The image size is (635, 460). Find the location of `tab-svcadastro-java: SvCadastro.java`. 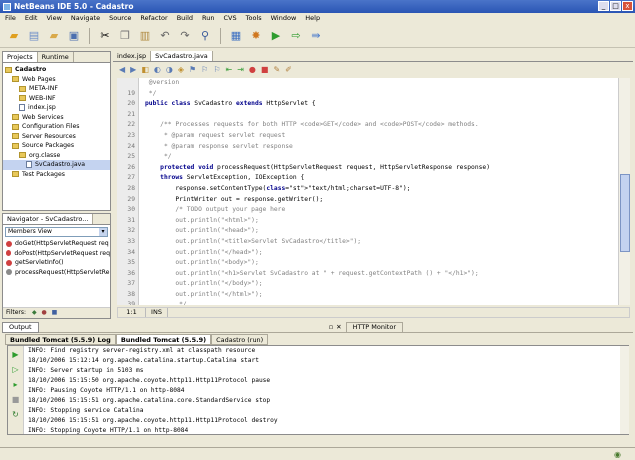

tab-svcadastro-java: SvCadastro.java is located at coordinates (182, 56).